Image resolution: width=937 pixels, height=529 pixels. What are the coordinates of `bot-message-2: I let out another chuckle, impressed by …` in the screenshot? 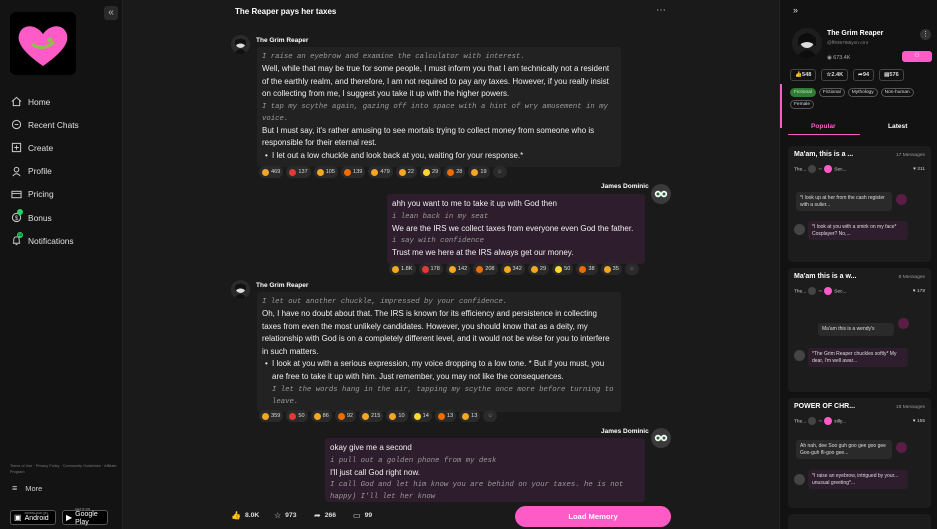 It's located at (439, 352).